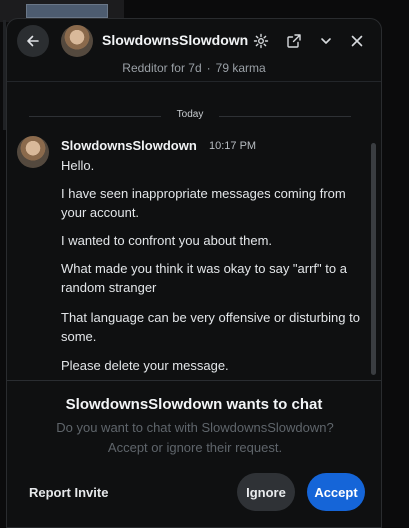 The image size is (409, 528). Describe the element at coordinates (266, 492) in the screenshot. I see `ignore-button: Ignore` at that location.